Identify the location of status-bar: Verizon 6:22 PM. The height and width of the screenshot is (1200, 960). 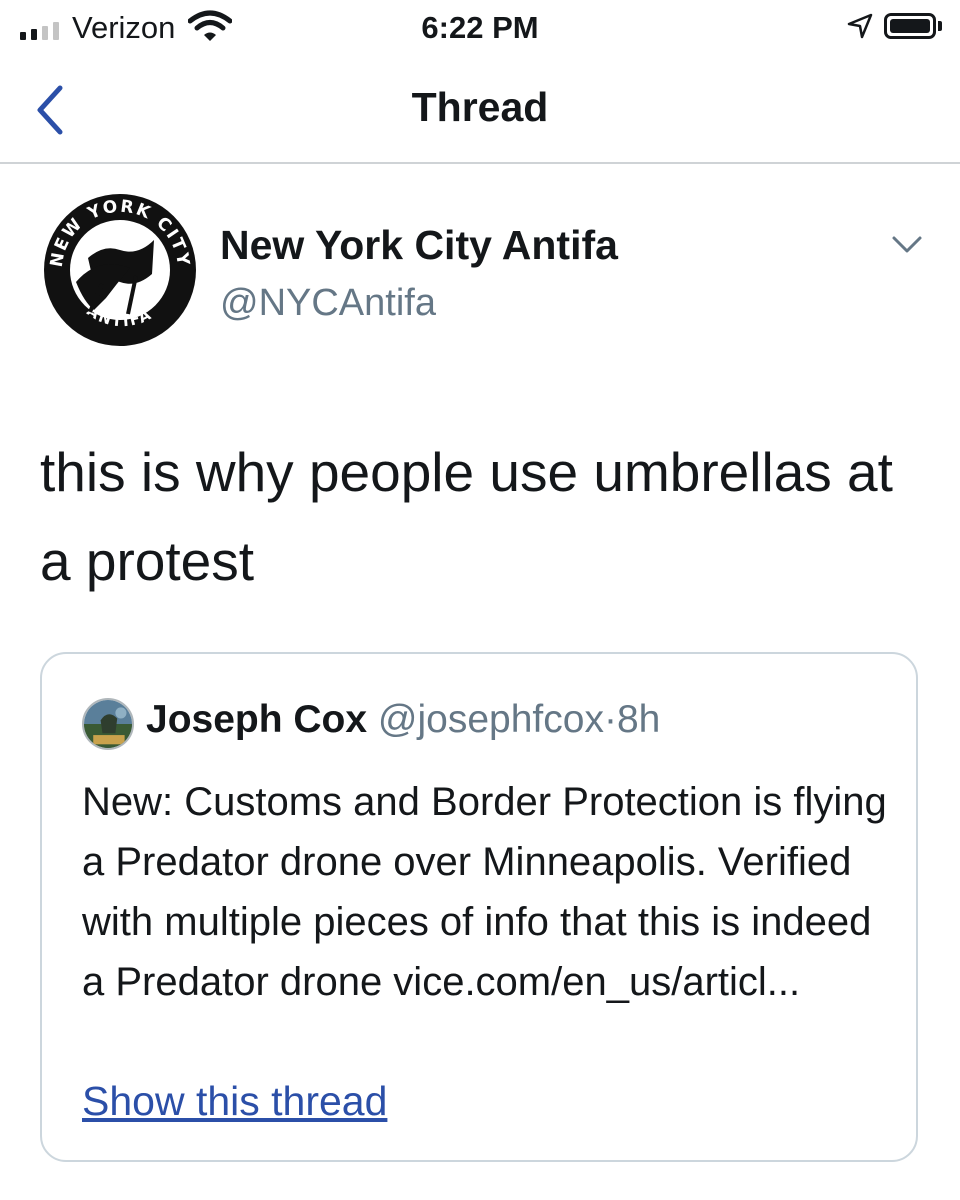
(480, 28).